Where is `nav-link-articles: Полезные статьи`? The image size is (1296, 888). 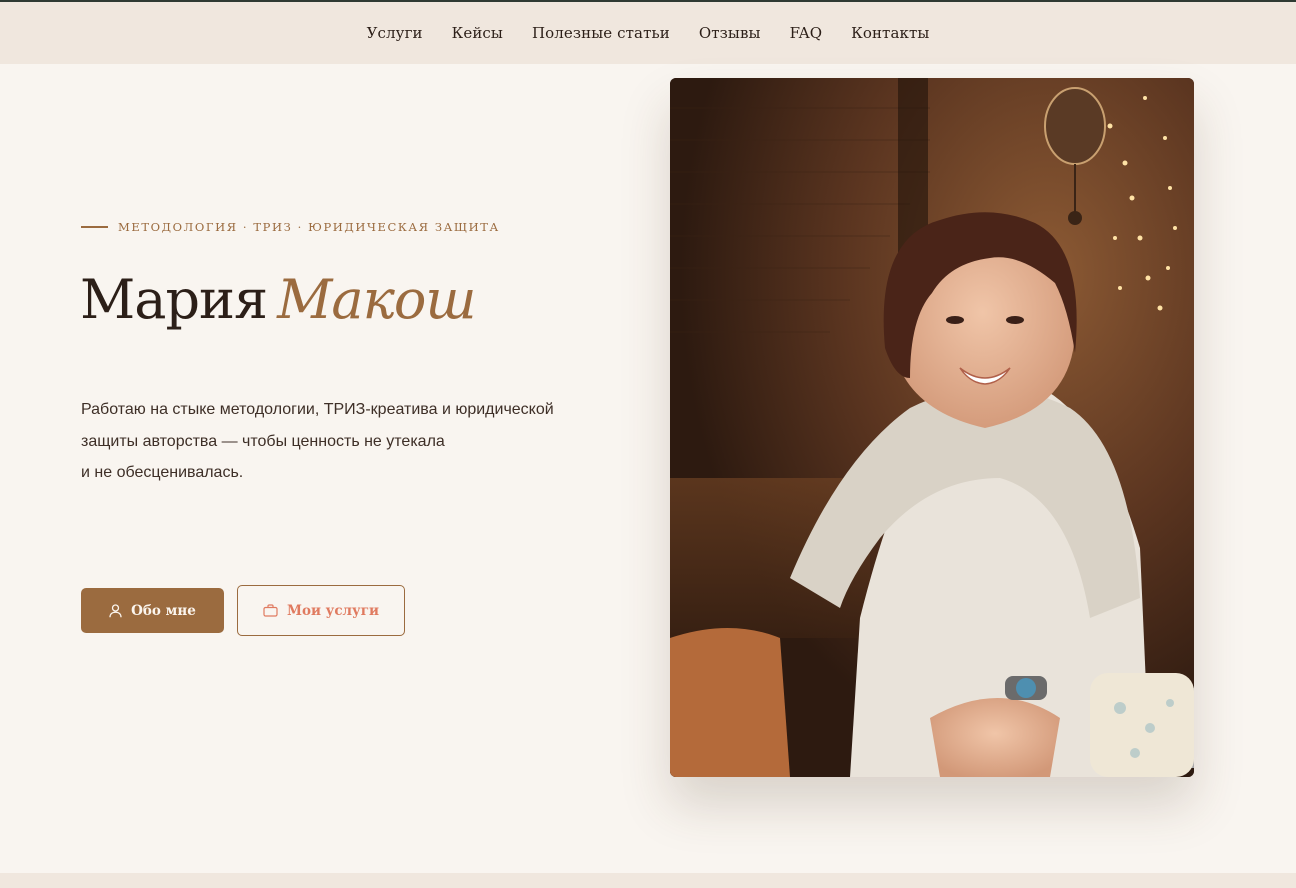 nav-link-articles: Полезные статьи is located at coordinates (601, 33).